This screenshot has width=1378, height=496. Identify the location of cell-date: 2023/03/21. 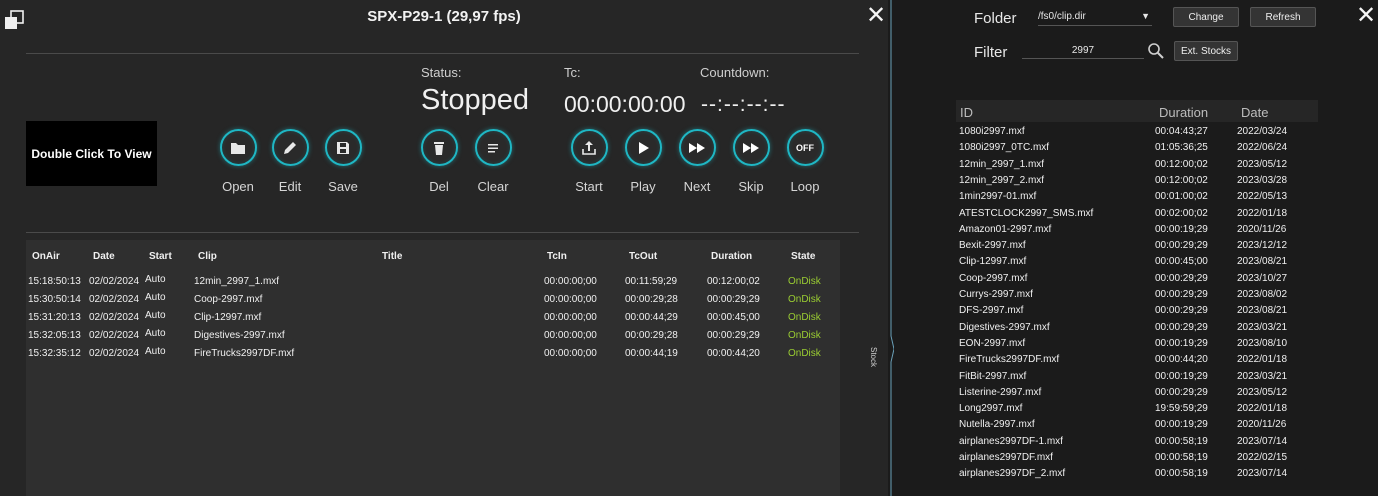
(1262, 327).